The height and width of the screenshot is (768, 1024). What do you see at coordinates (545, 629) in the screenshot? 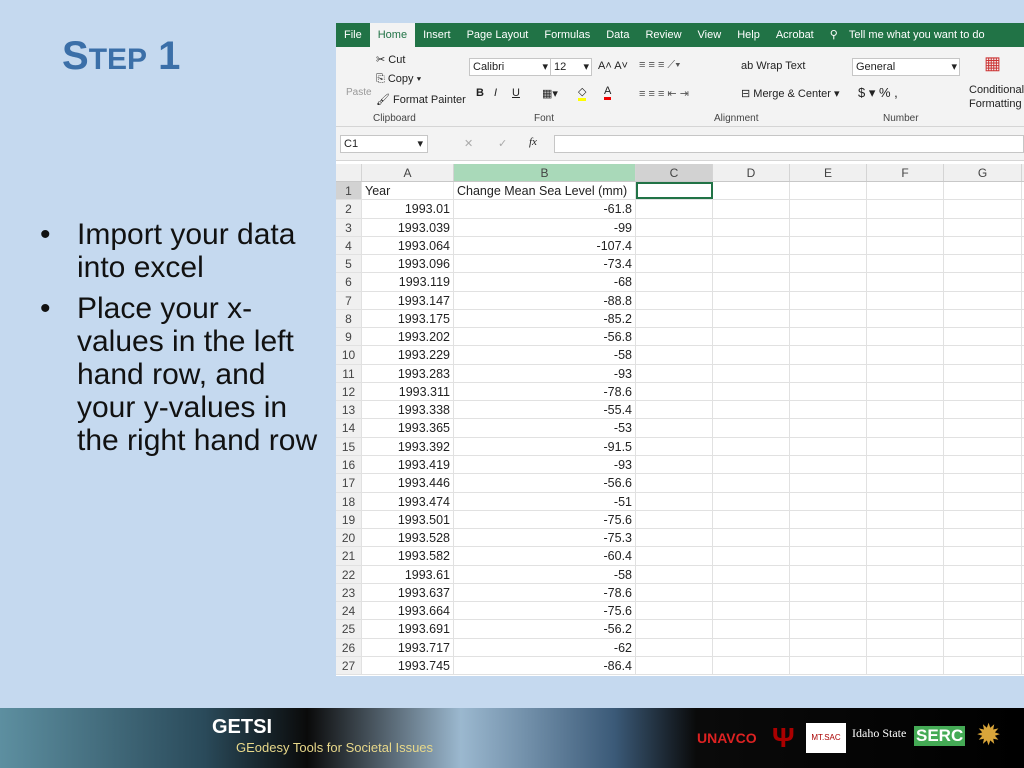
I see `cell: -56.2` at bounding box center [545, 629].